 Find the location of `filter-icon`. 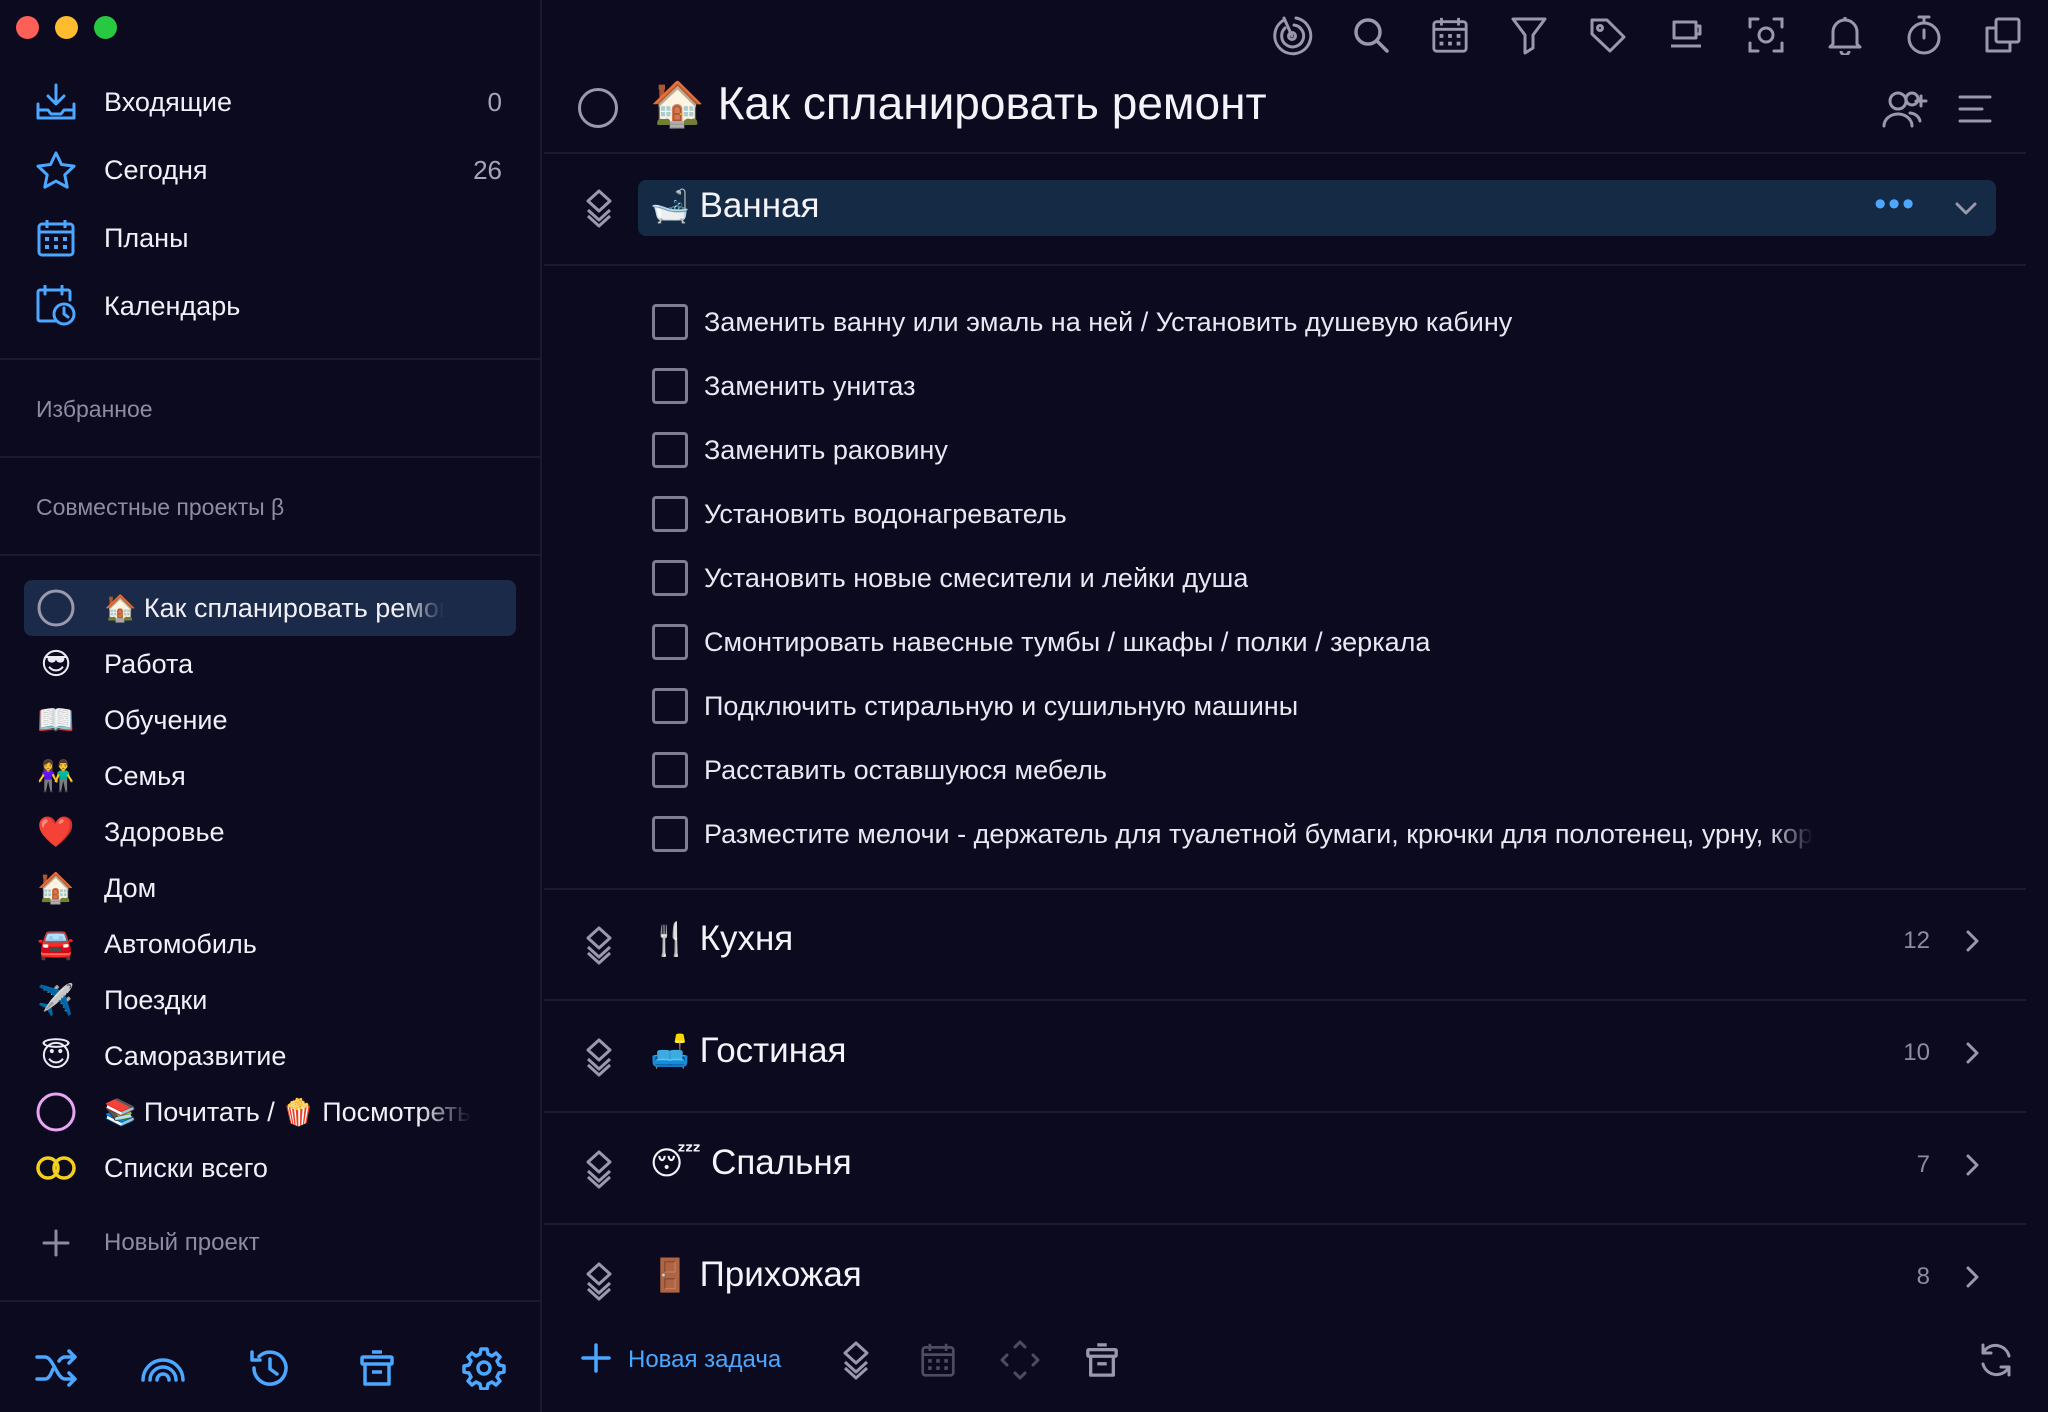

filter-icon is located at coordinates (1529, 35).